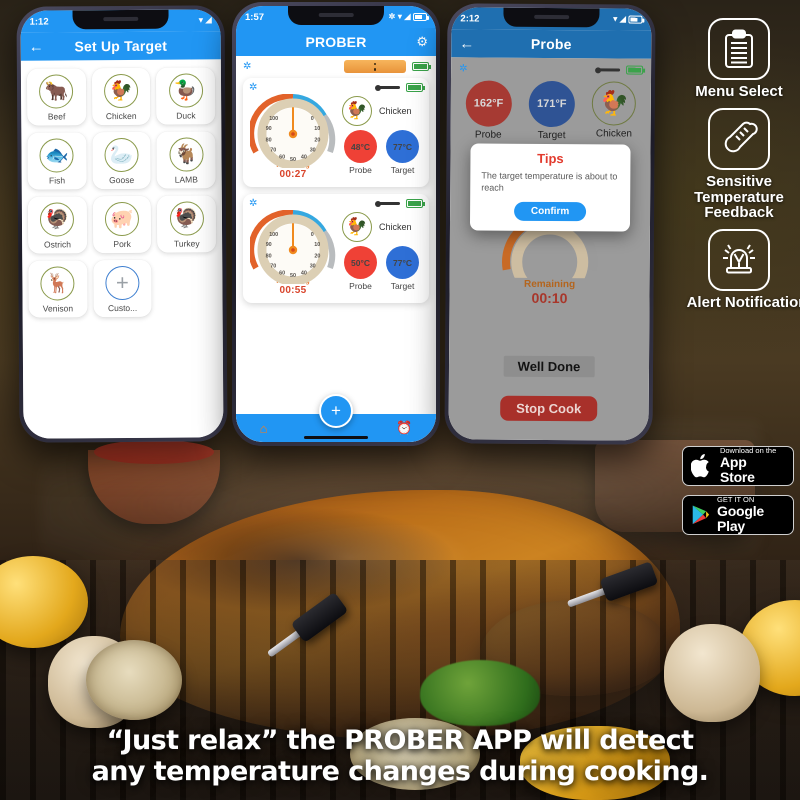  I want to click on app-store-badge: Download on the App Store, so click(738, 466).